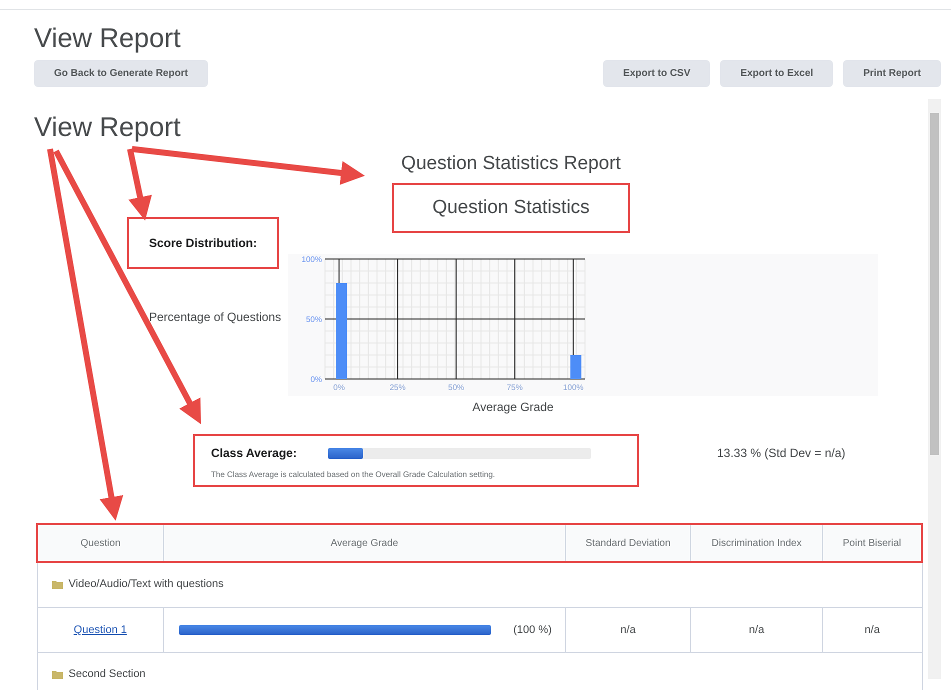  Describe the element at coordinates (254, 453) in the screenshot. I see `class-average-label: Class Average:` at that location.